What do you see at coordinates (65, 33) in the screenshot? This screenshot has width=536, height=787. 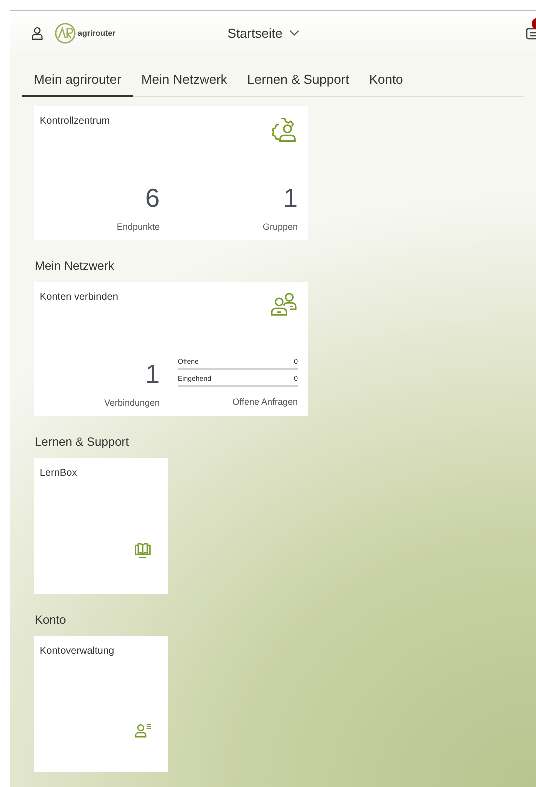 I see `logo-icon` at bounding box center [65, 33].